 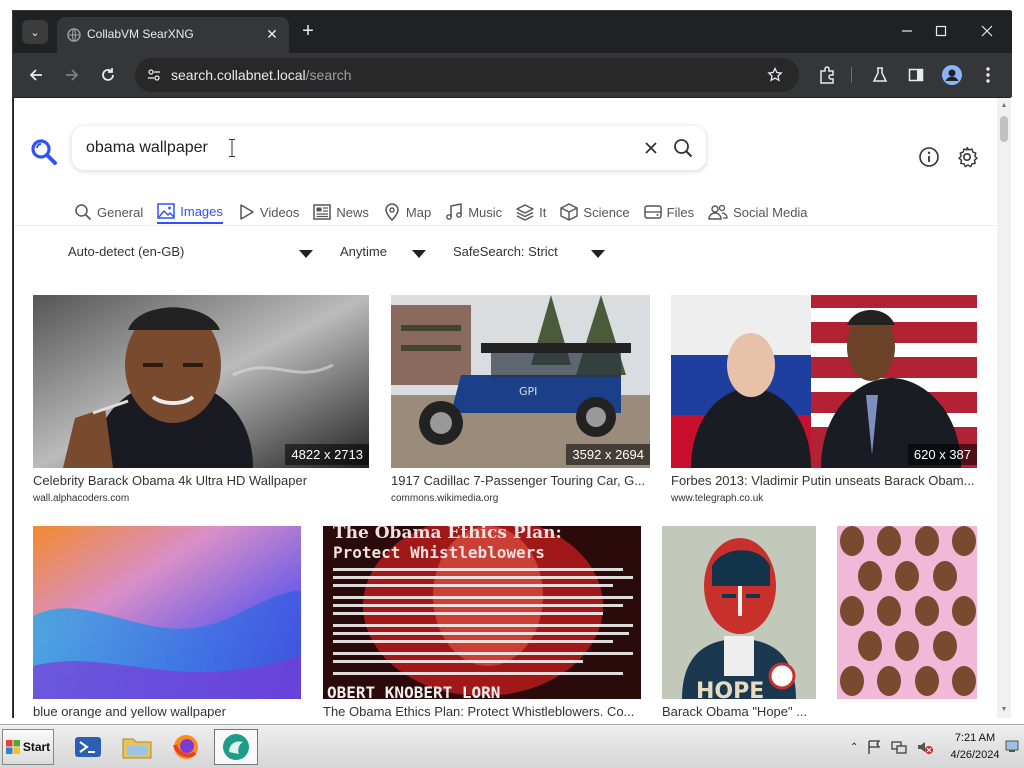 I want to click on tray-expand-icon: ⌃, so click(x=854, y=747).